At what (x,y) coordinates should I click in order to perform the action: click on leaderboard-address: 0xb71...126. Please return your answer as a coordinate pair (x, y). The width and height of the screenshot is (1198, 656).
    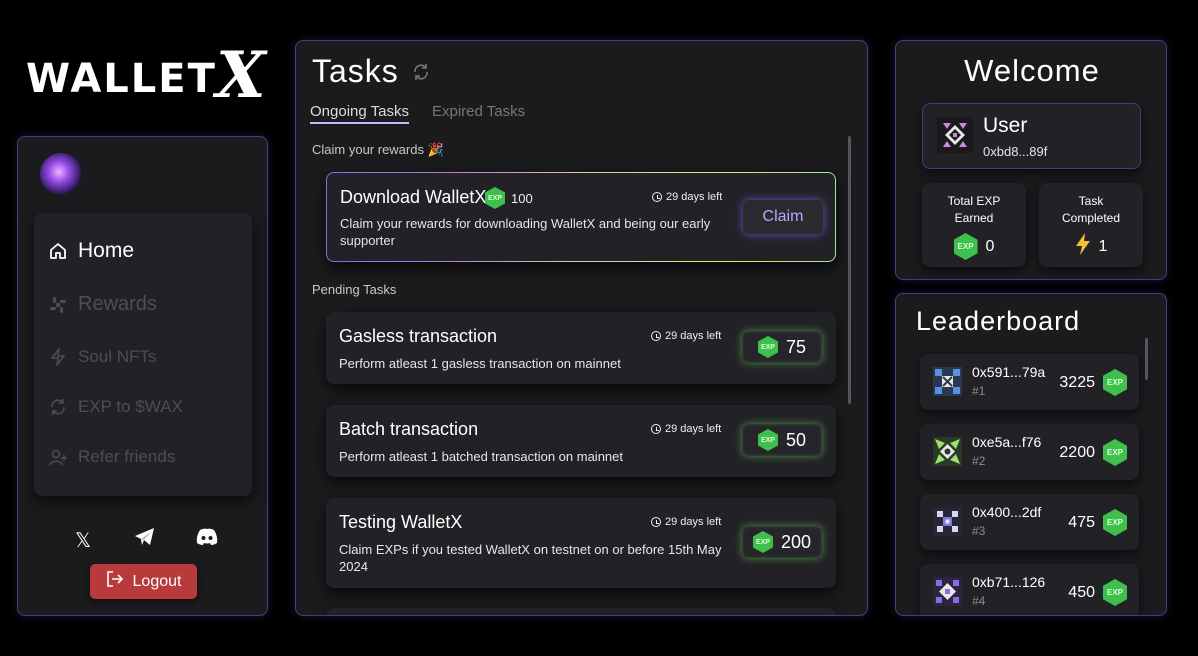
    Looking at the image, I should click on (1009, 582).